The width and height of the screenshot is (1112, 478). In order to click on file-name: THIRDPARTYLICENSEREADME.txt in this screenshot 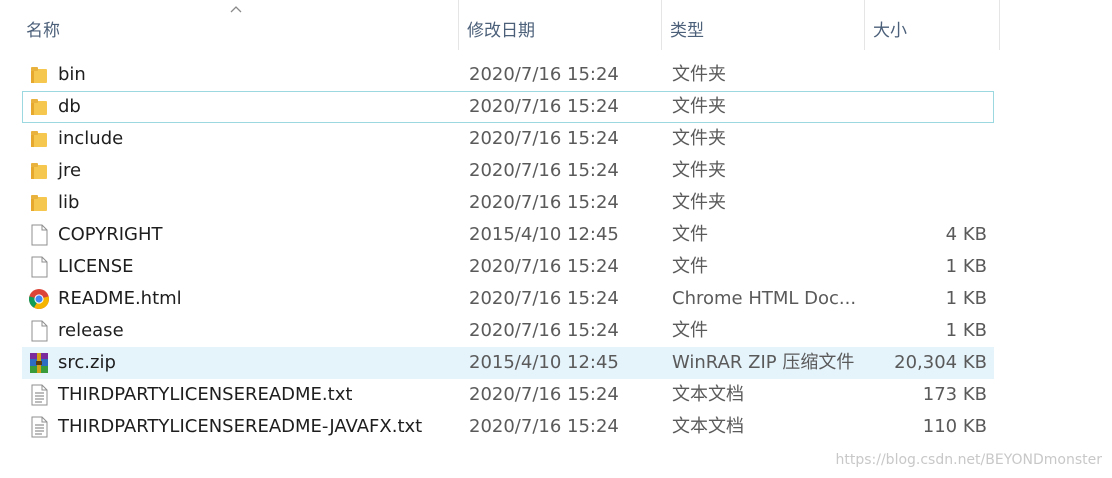, I will do `click(205, 394)`.